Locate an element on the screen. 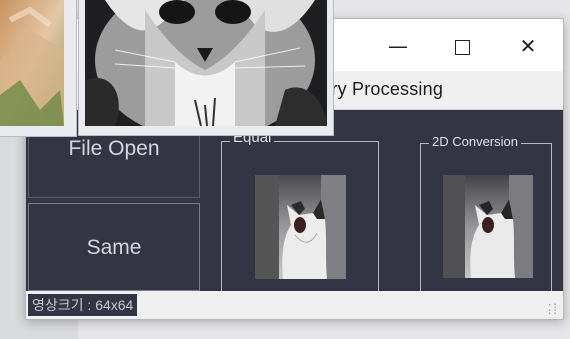 The width and height of the screenshot is (570, 339). maximize-button is located at coordinates (462, 46).